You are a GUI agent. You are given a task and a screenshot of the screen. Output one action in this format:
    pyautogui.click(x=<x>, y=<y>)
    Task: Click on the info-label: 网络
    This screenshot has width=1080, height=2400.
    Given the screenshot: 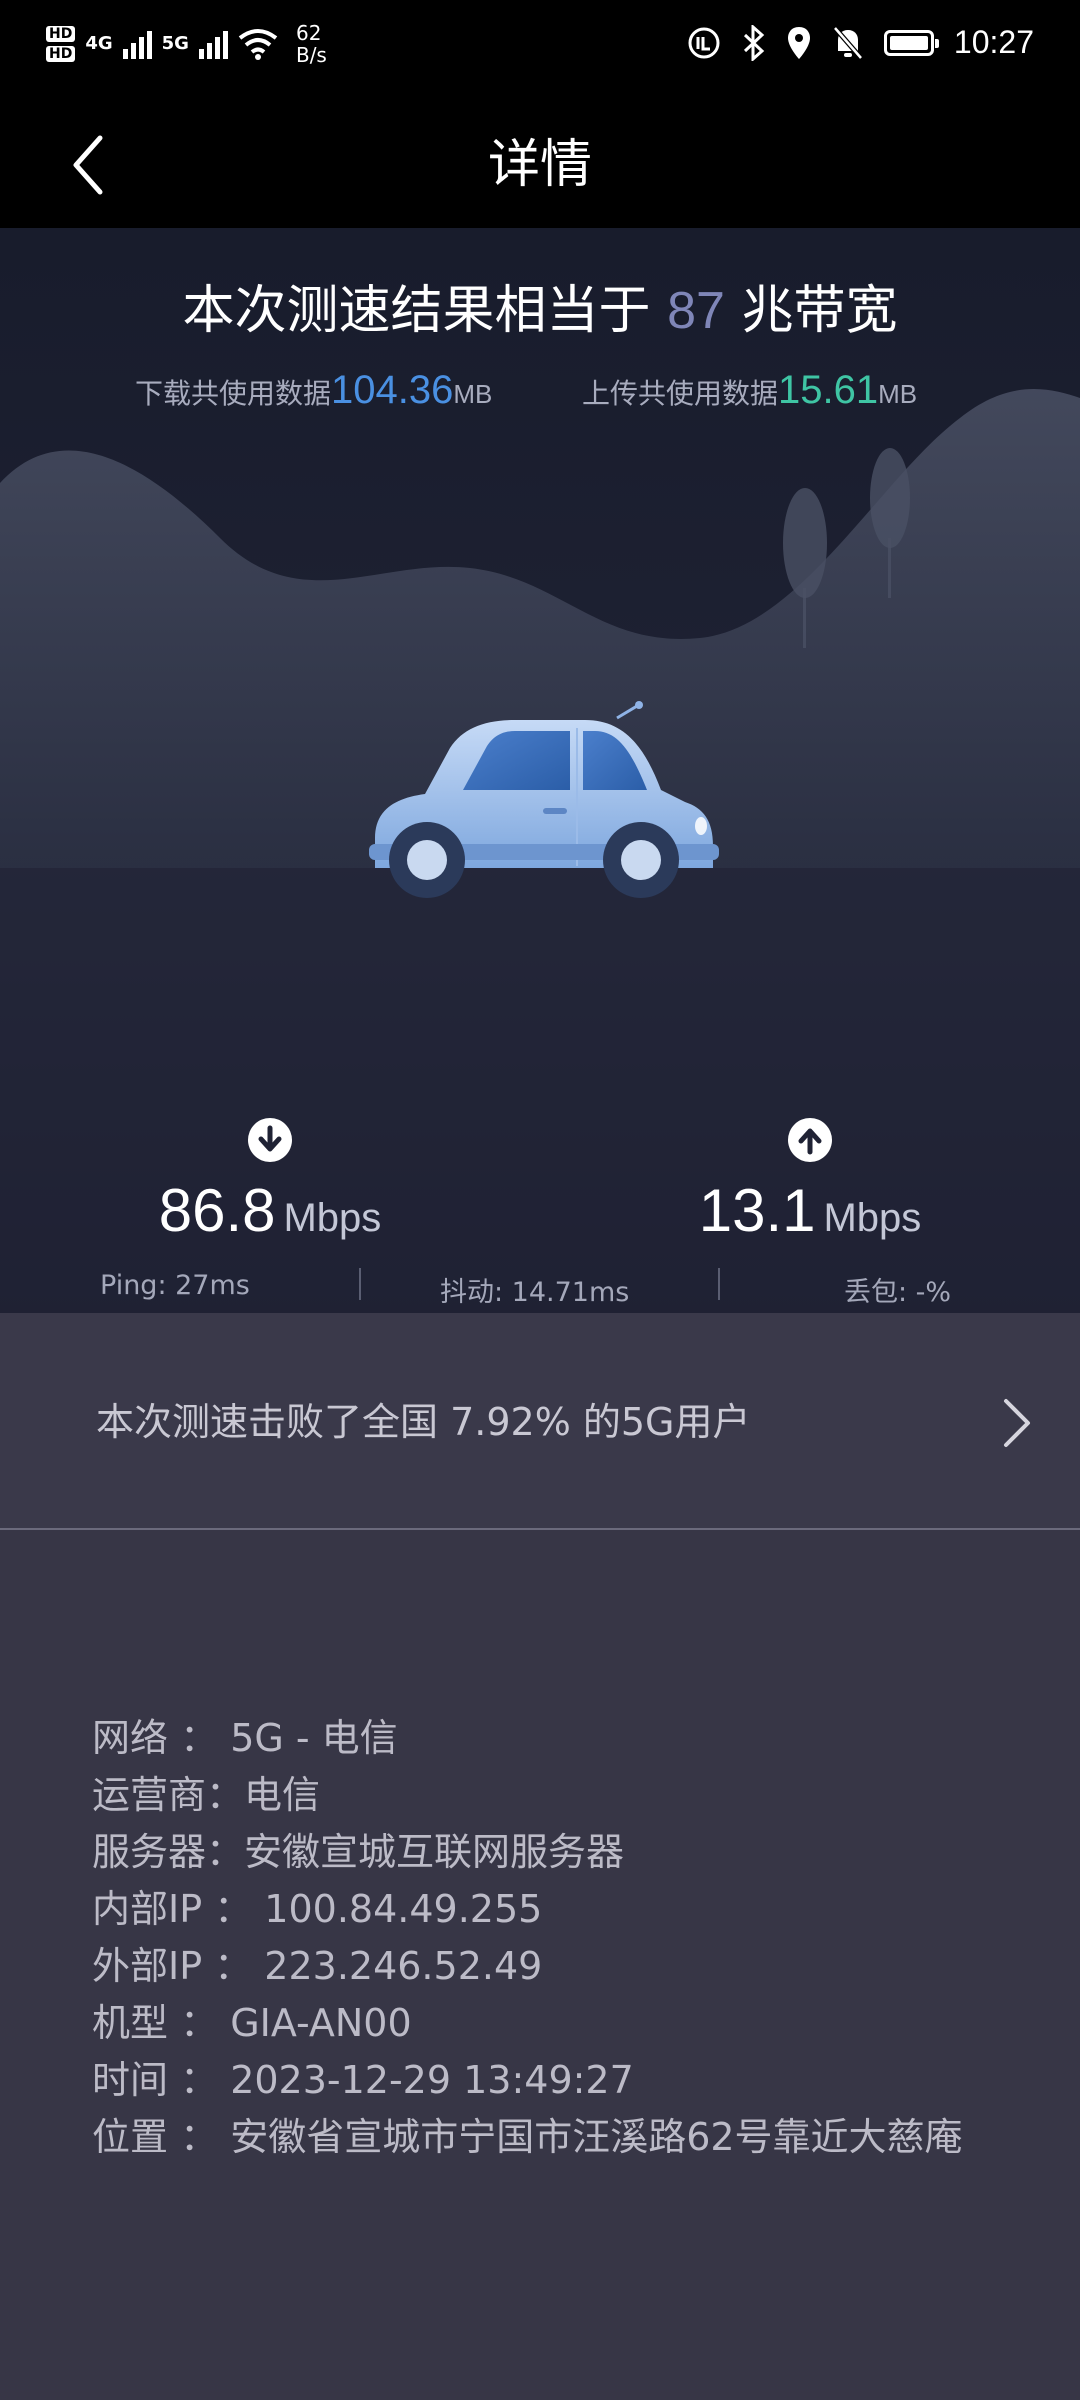 What is the action you would take?
    pyautogui.click(x=130, y=1738)
    